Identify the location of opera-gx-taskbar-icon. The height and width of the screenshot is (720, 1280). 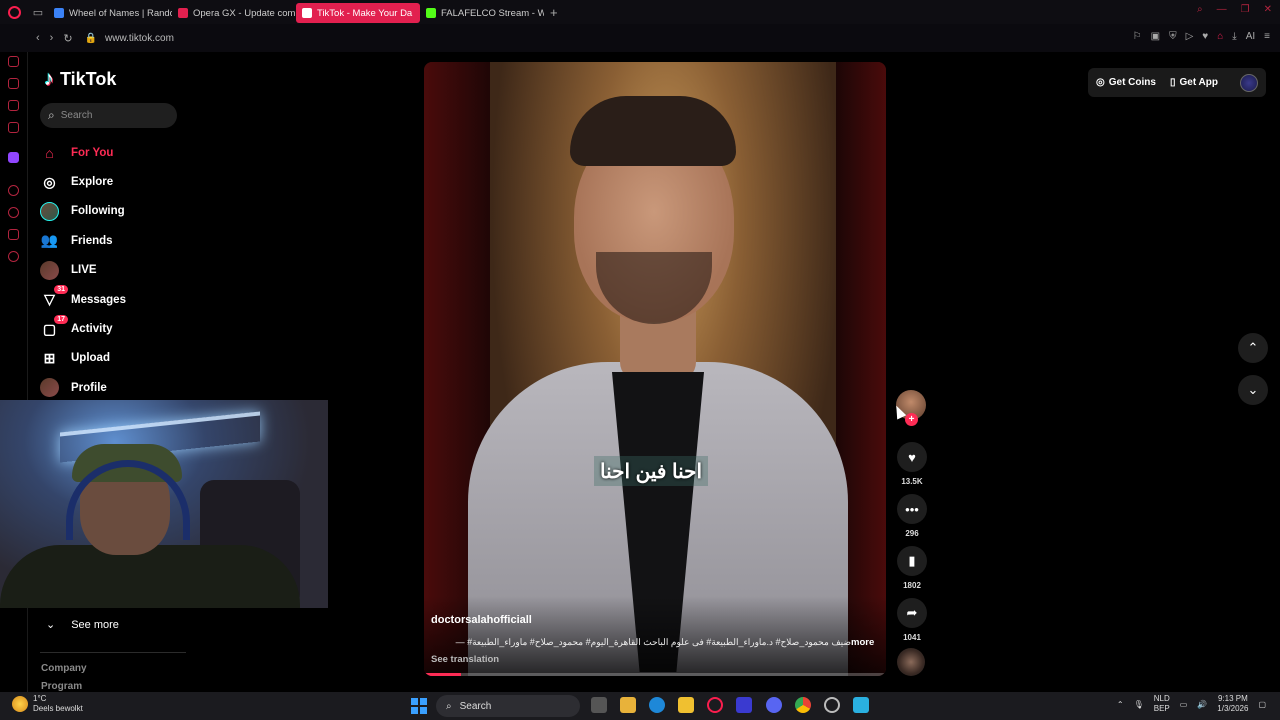
(715, 705).